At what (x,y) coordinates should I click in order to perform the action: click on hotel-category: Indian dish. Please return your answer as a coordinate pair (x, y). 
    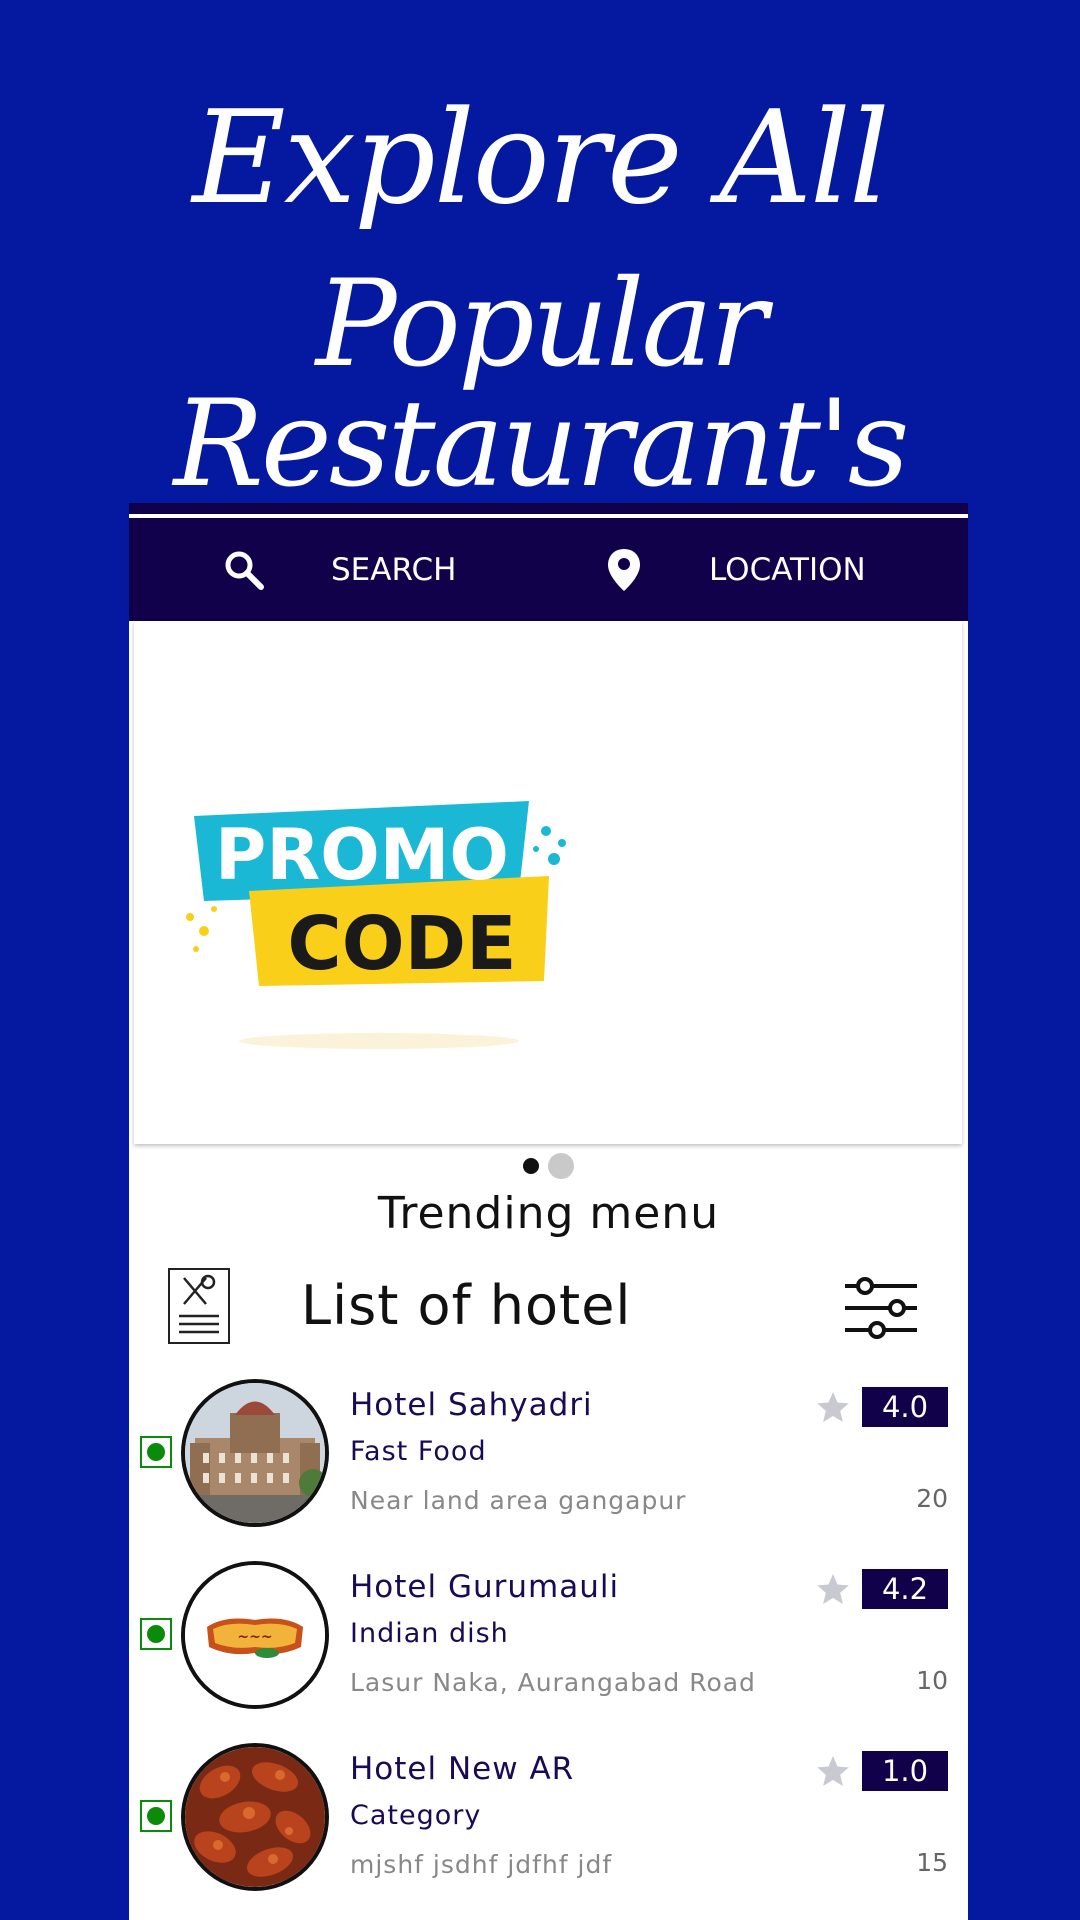
    Looking at the image, I should click on (429, 1633).